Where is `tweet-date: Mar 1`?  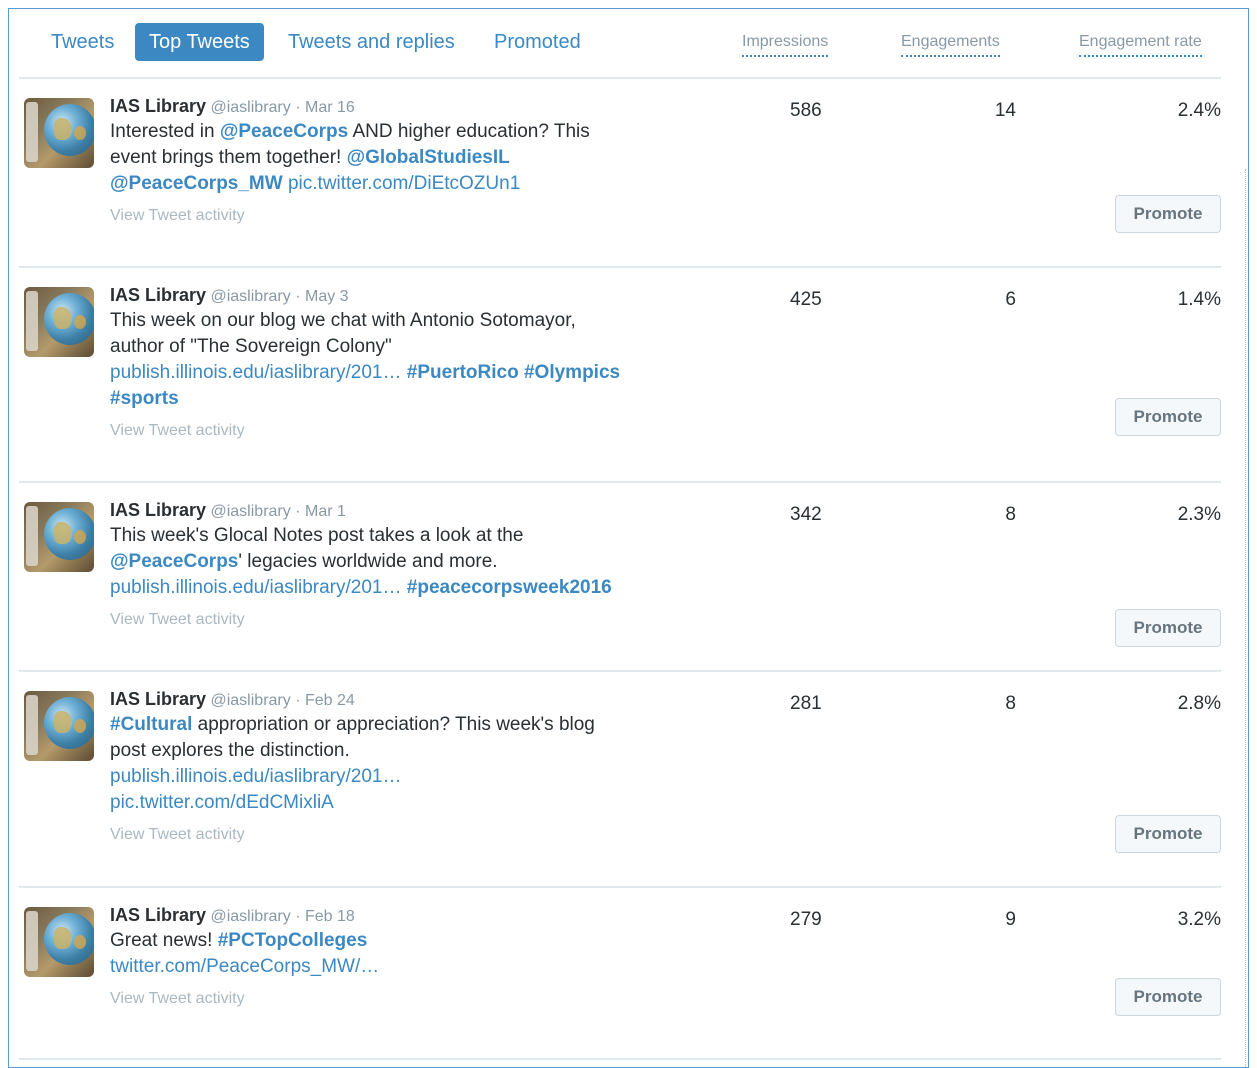
tweet-date: Mar 1 is located at coordinates (325, 511).